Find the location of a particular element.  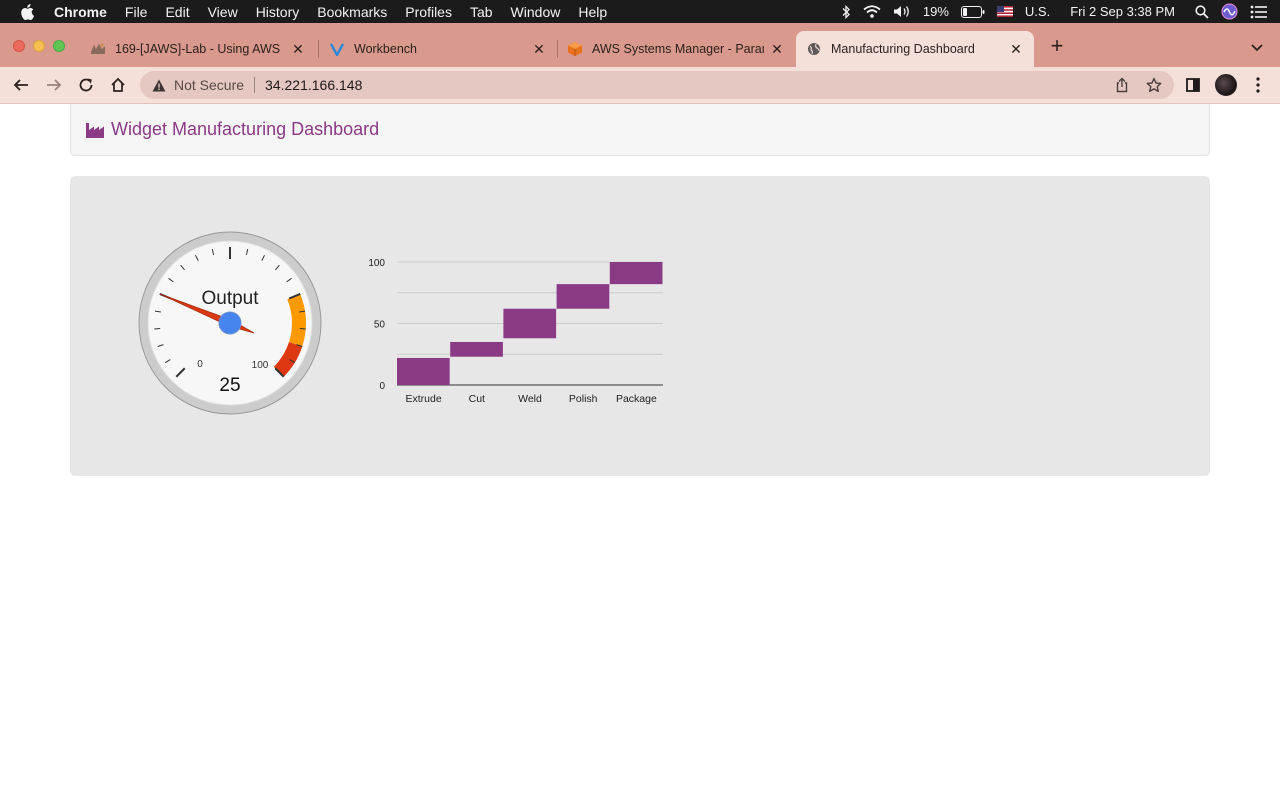

menu-history: History is located at coordinates (278, 12).